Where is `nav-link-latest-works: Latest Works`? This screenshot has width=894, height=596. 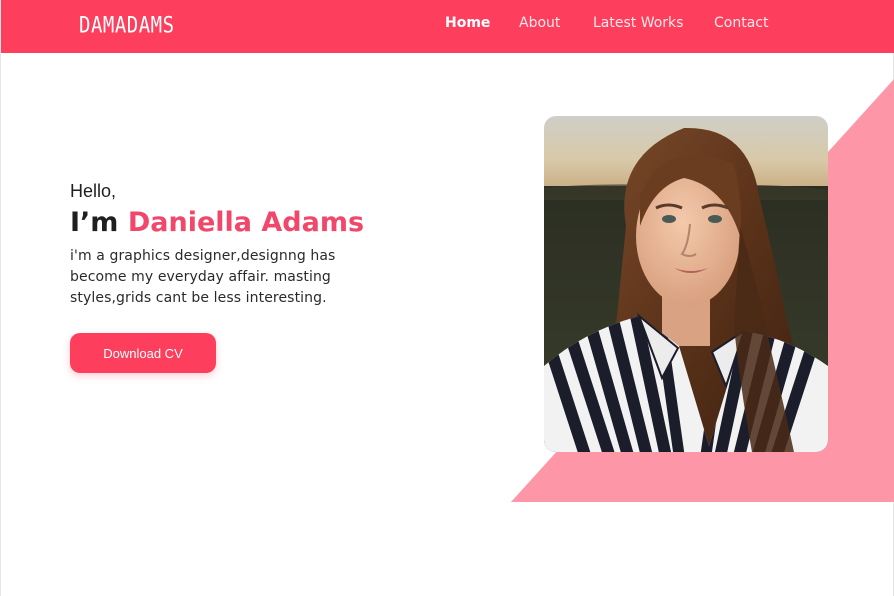
nav-link-latest-works: Latest Works is located at coordinates (638, 23).